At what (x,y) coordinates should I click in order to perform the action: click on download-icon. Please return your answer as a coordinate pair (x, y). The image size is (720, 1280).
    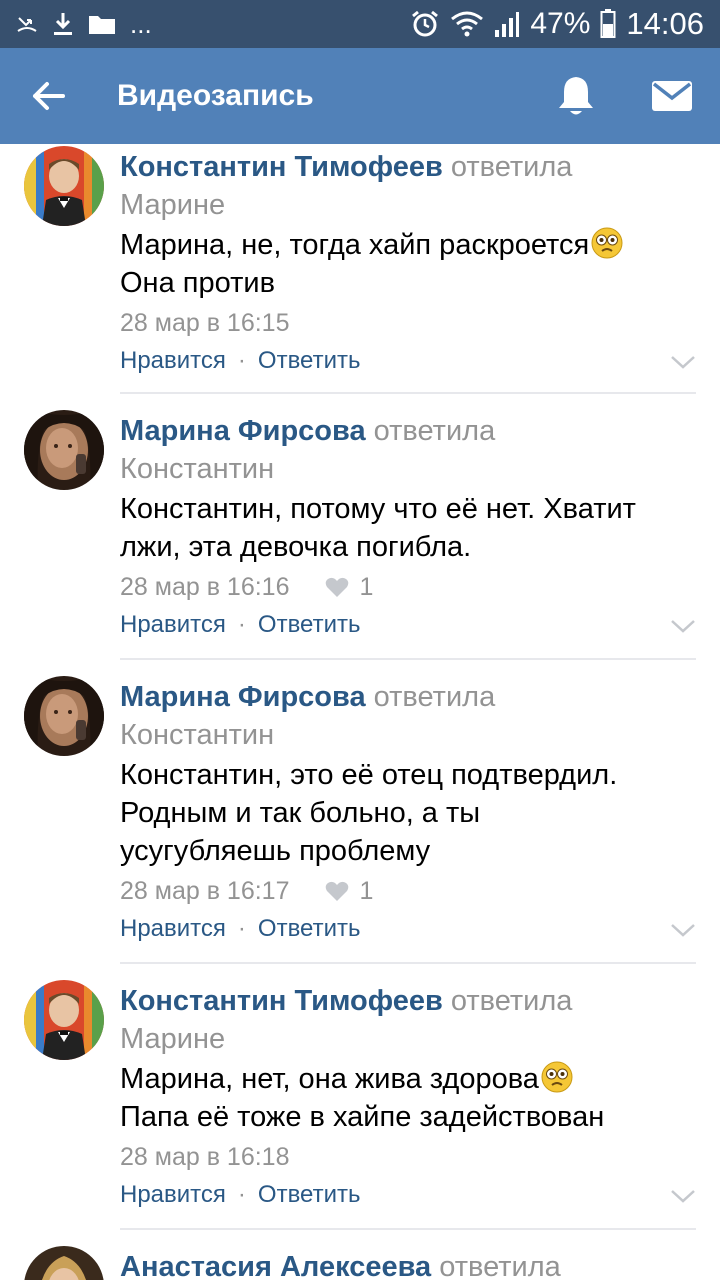
    Looking at the image, I should click on (63, 24).